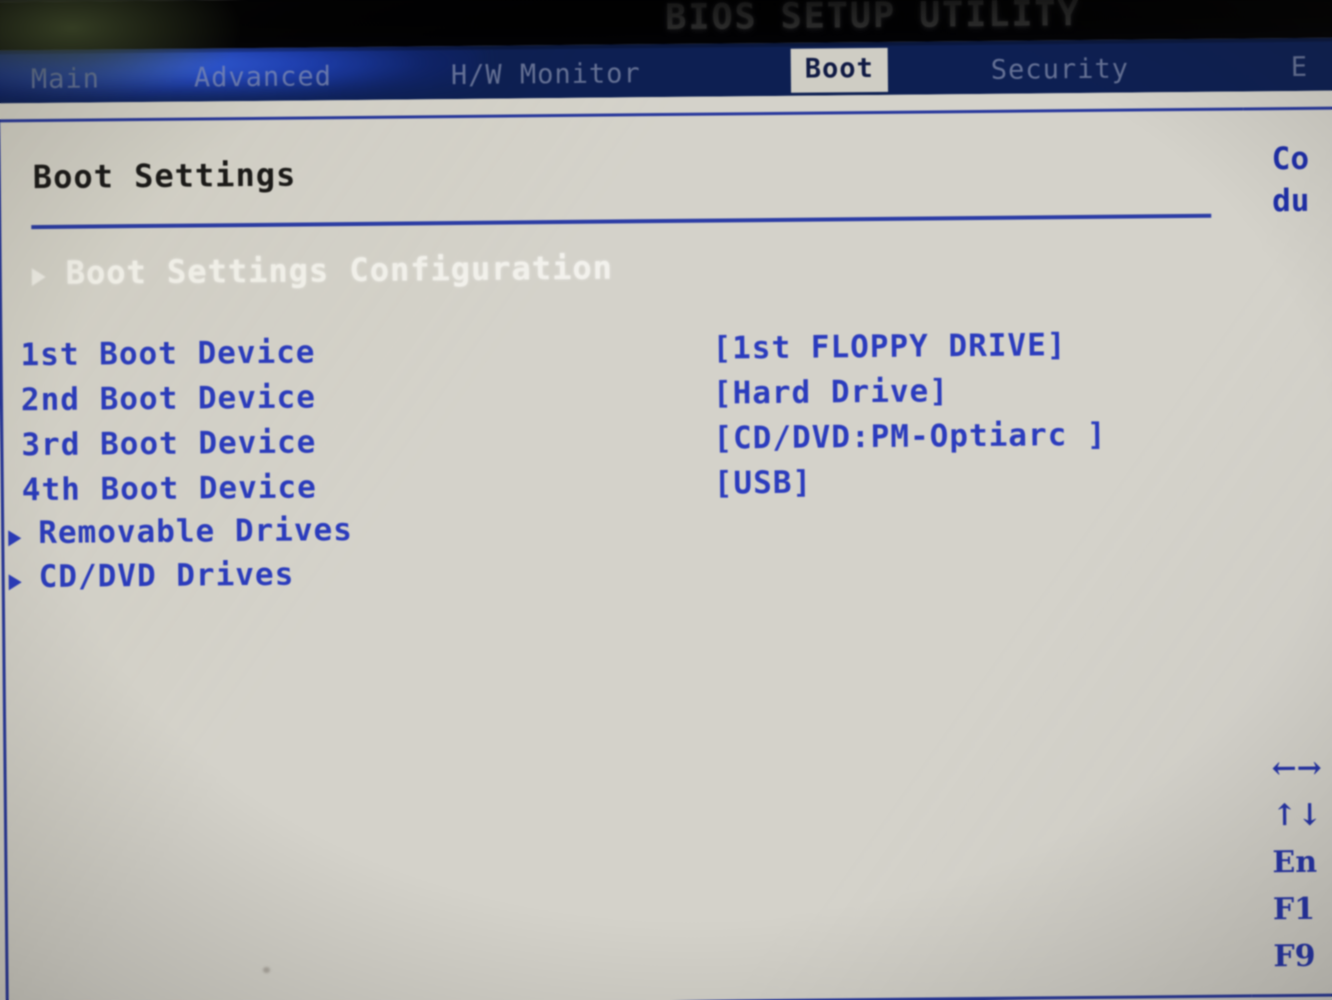 This screenshot has height=1000, width=1332. Describe the element at coordinates (625, 577) in the screenshot. I see `menu-item-cd-dvd-drives: CD/DVD Drives` at that location.